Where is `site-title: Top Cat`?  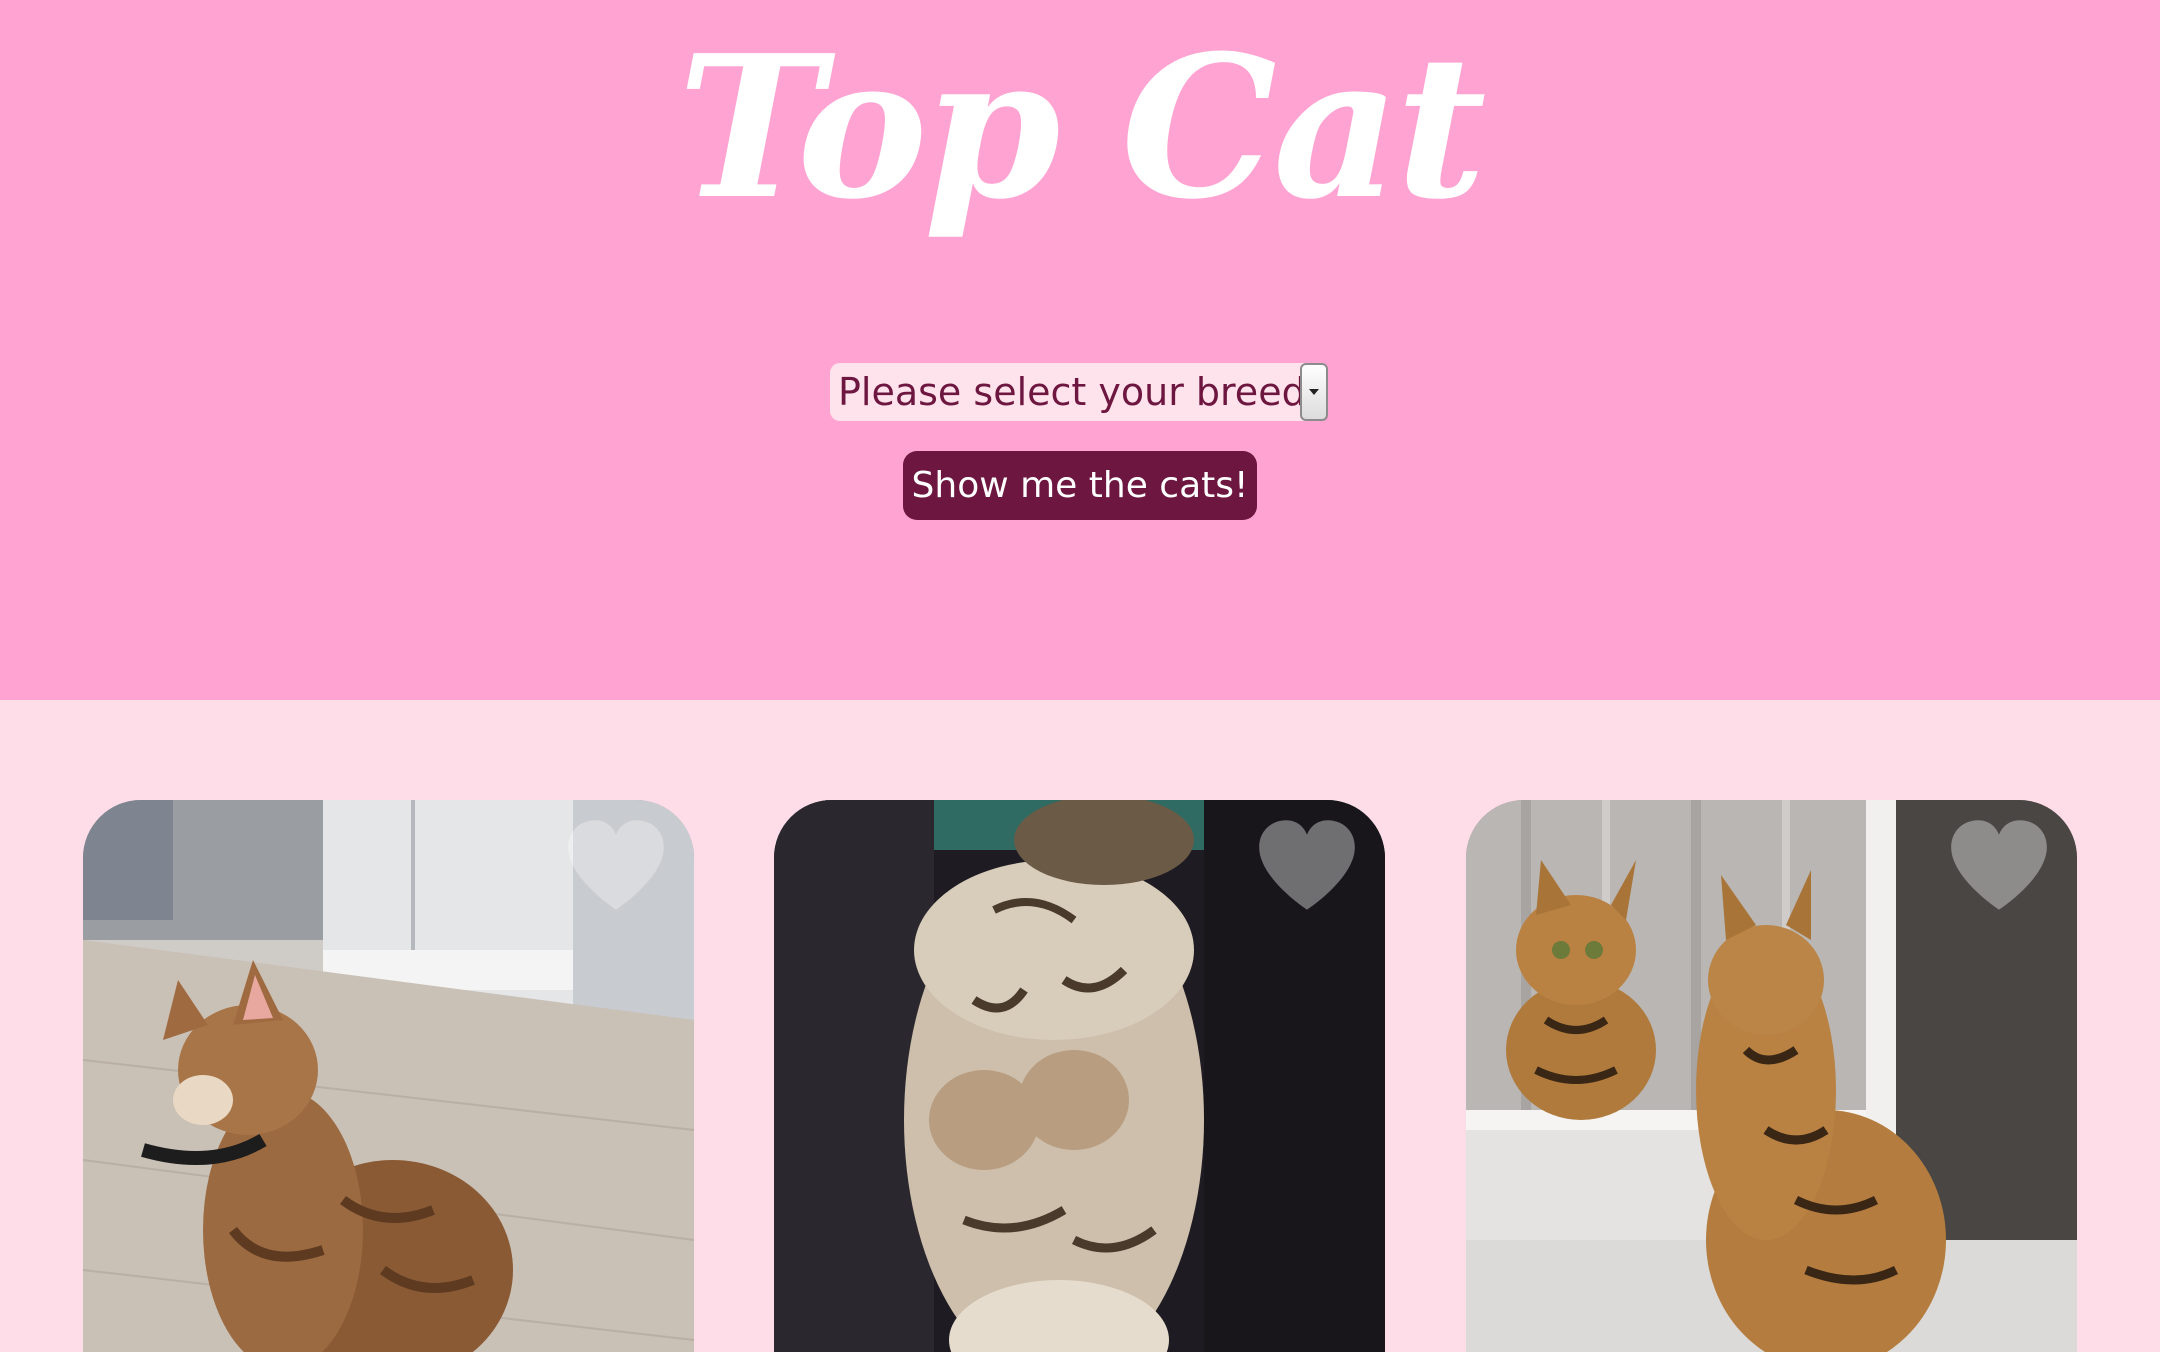 site-title: Top Cat is located at coordinates (1082, 128).